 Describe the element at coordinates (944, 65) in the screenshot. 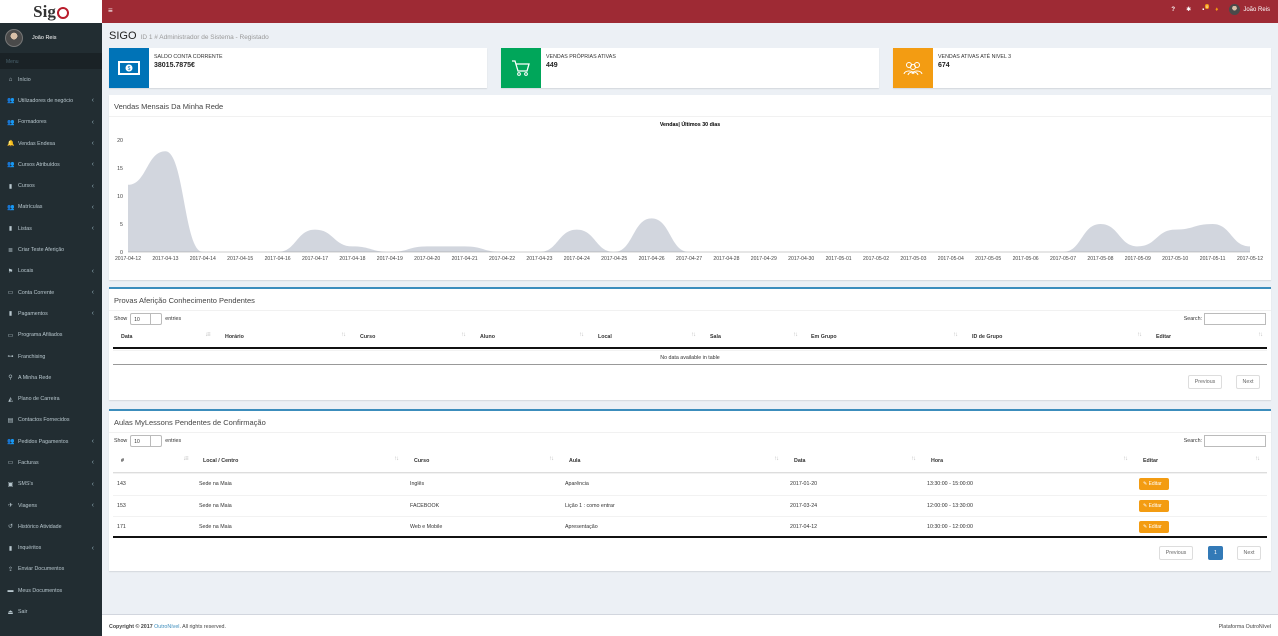

I see `info-box-value: 674` at that location.